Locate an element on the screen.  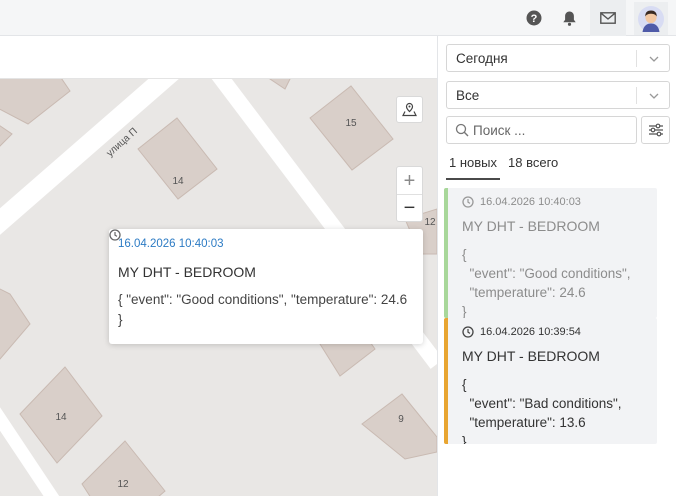
popup-timestamp: 16.04.2026 10:40:03 is located at coordinates (171, 244).